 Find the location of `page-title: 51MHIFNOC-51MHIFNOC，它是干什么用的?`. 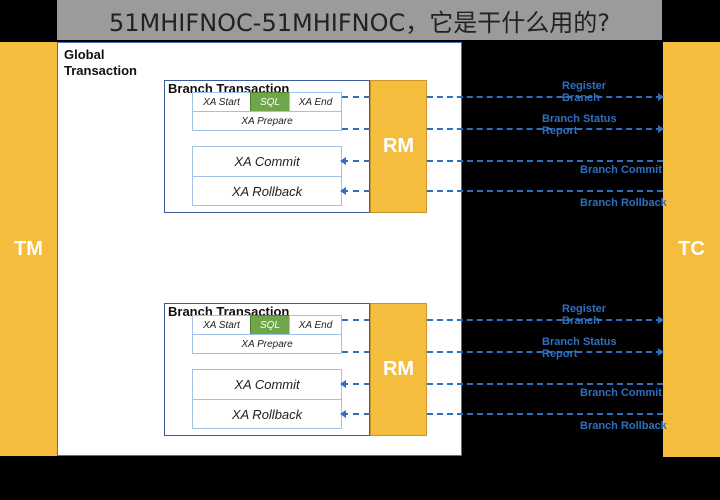

page-title: 51MHIFNOC-51MHIFNOC，它是干什么用的? is located at coordinates (359, 20).